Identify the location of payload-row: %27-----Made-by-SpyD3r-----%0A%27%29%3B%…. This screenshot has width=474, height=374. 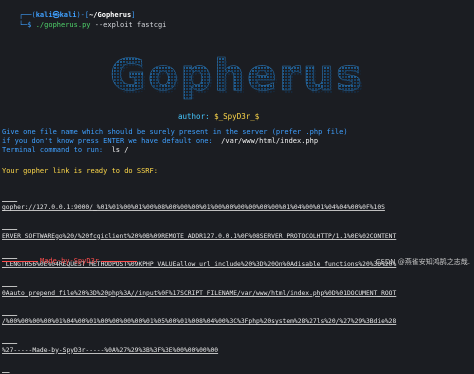
(237, 351).